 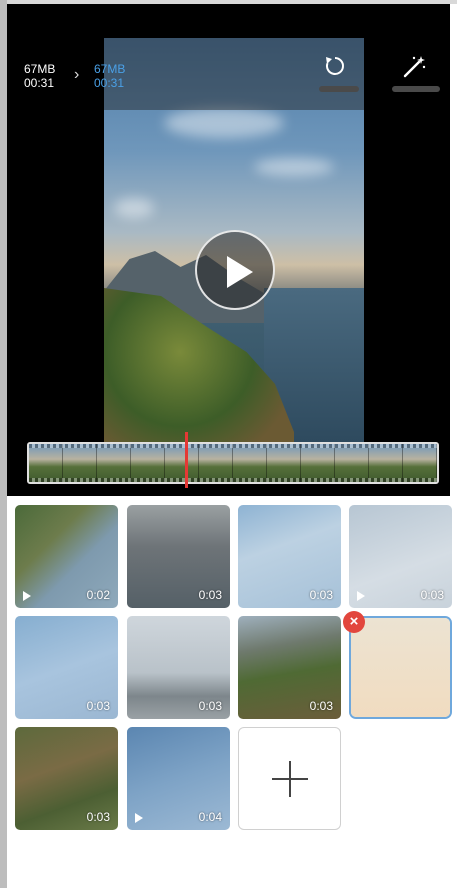 I want to click on close-icon: ×, so click(x=354, y=621).